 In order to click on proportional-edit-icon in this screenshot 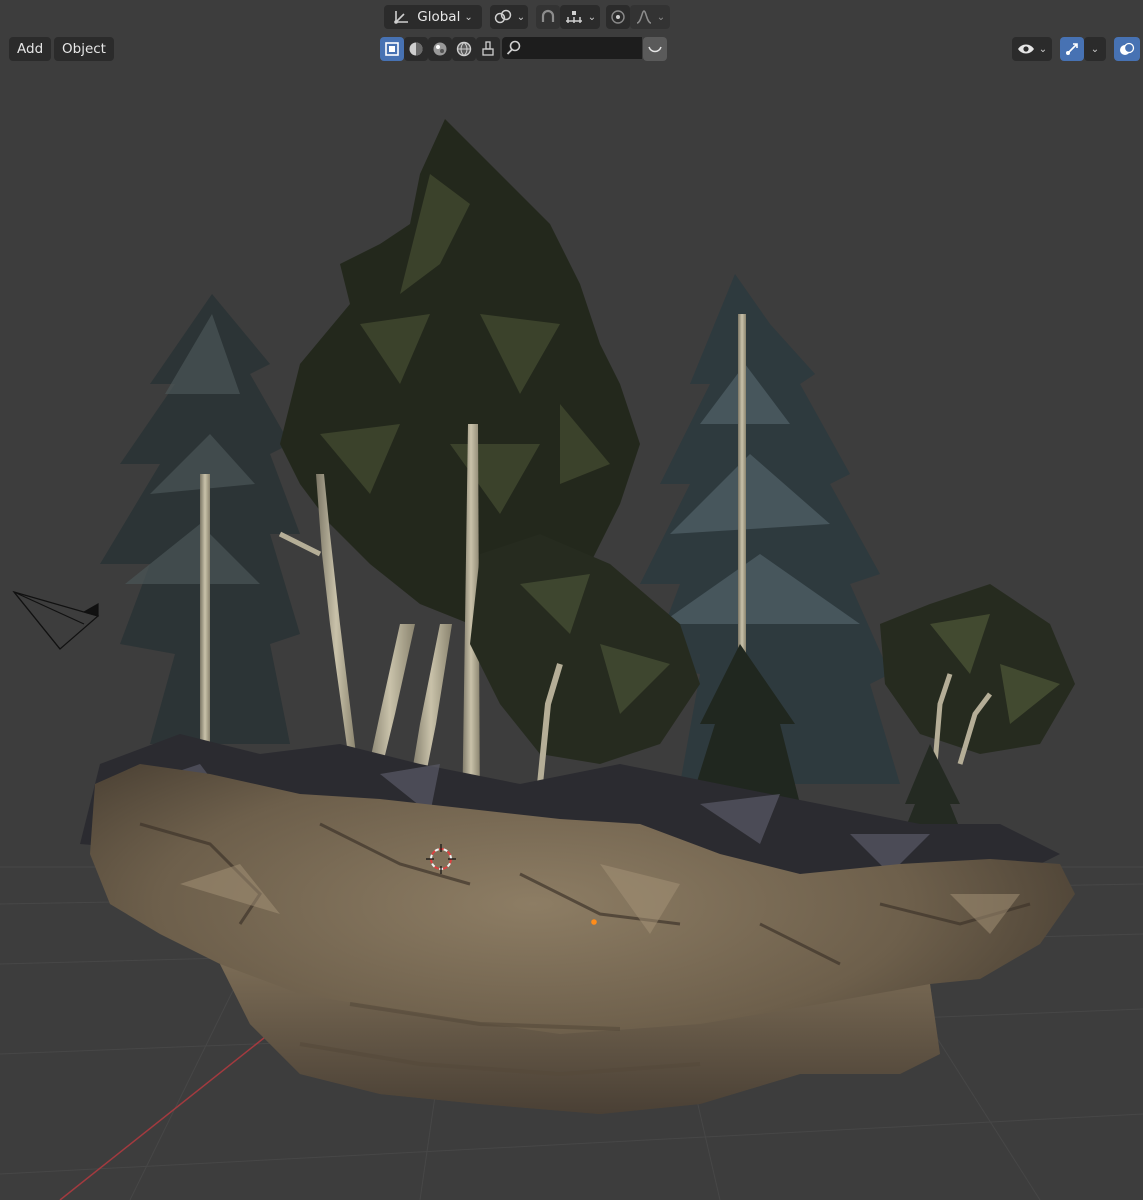, I will do `click(618, 17)`.